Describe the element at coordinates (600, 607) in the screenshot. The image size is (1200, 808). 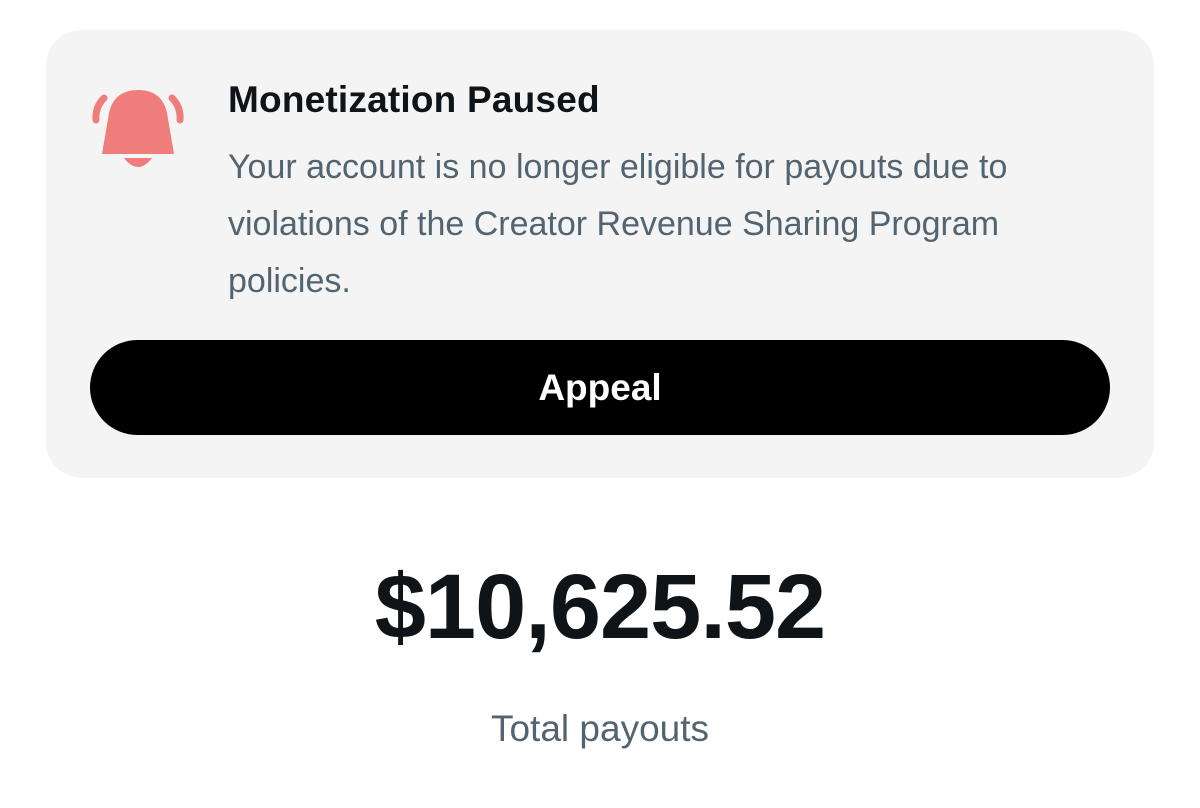
I see `total-payout-amount: $10,625.52` at that location.